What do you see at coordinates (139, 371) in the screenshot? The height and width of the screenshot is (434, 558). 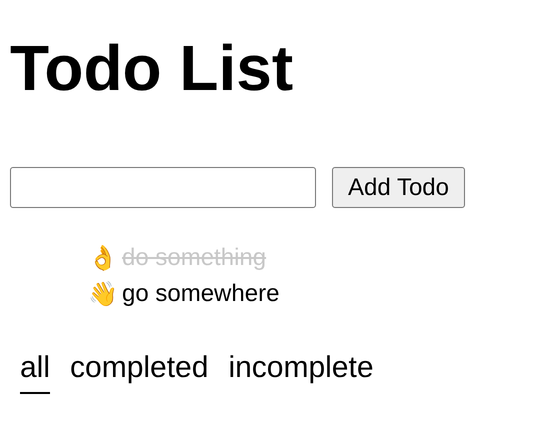 I see `filter-link: completed` at bounding box center [139, 371].